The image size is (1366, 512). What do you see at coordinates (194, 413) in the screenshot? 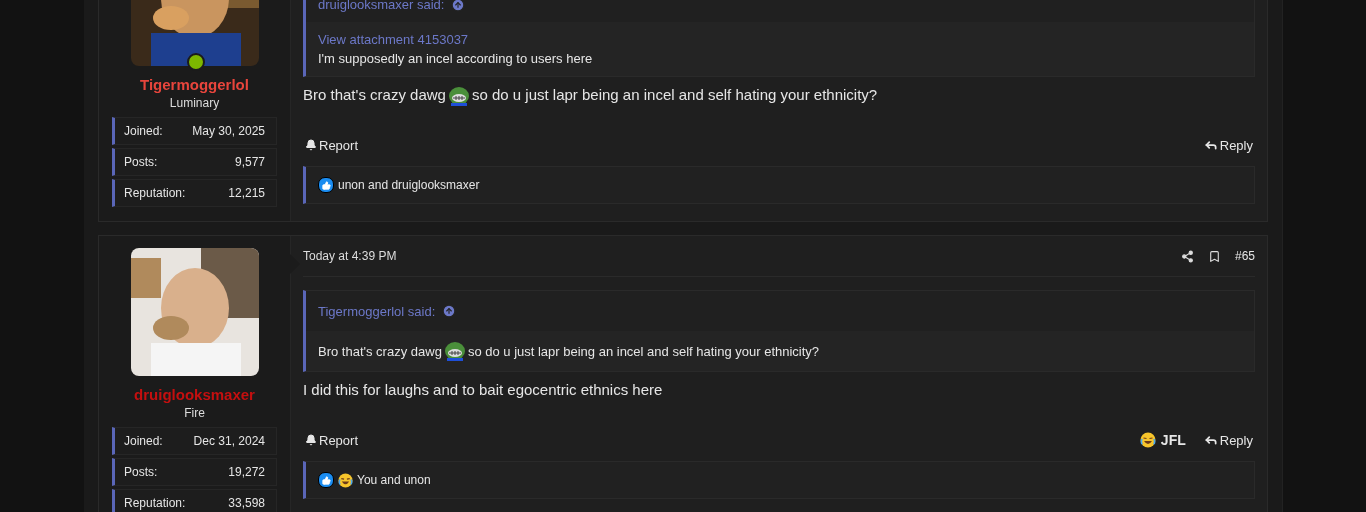
I see `user-role: Fire` at bounding box center [194, 413].